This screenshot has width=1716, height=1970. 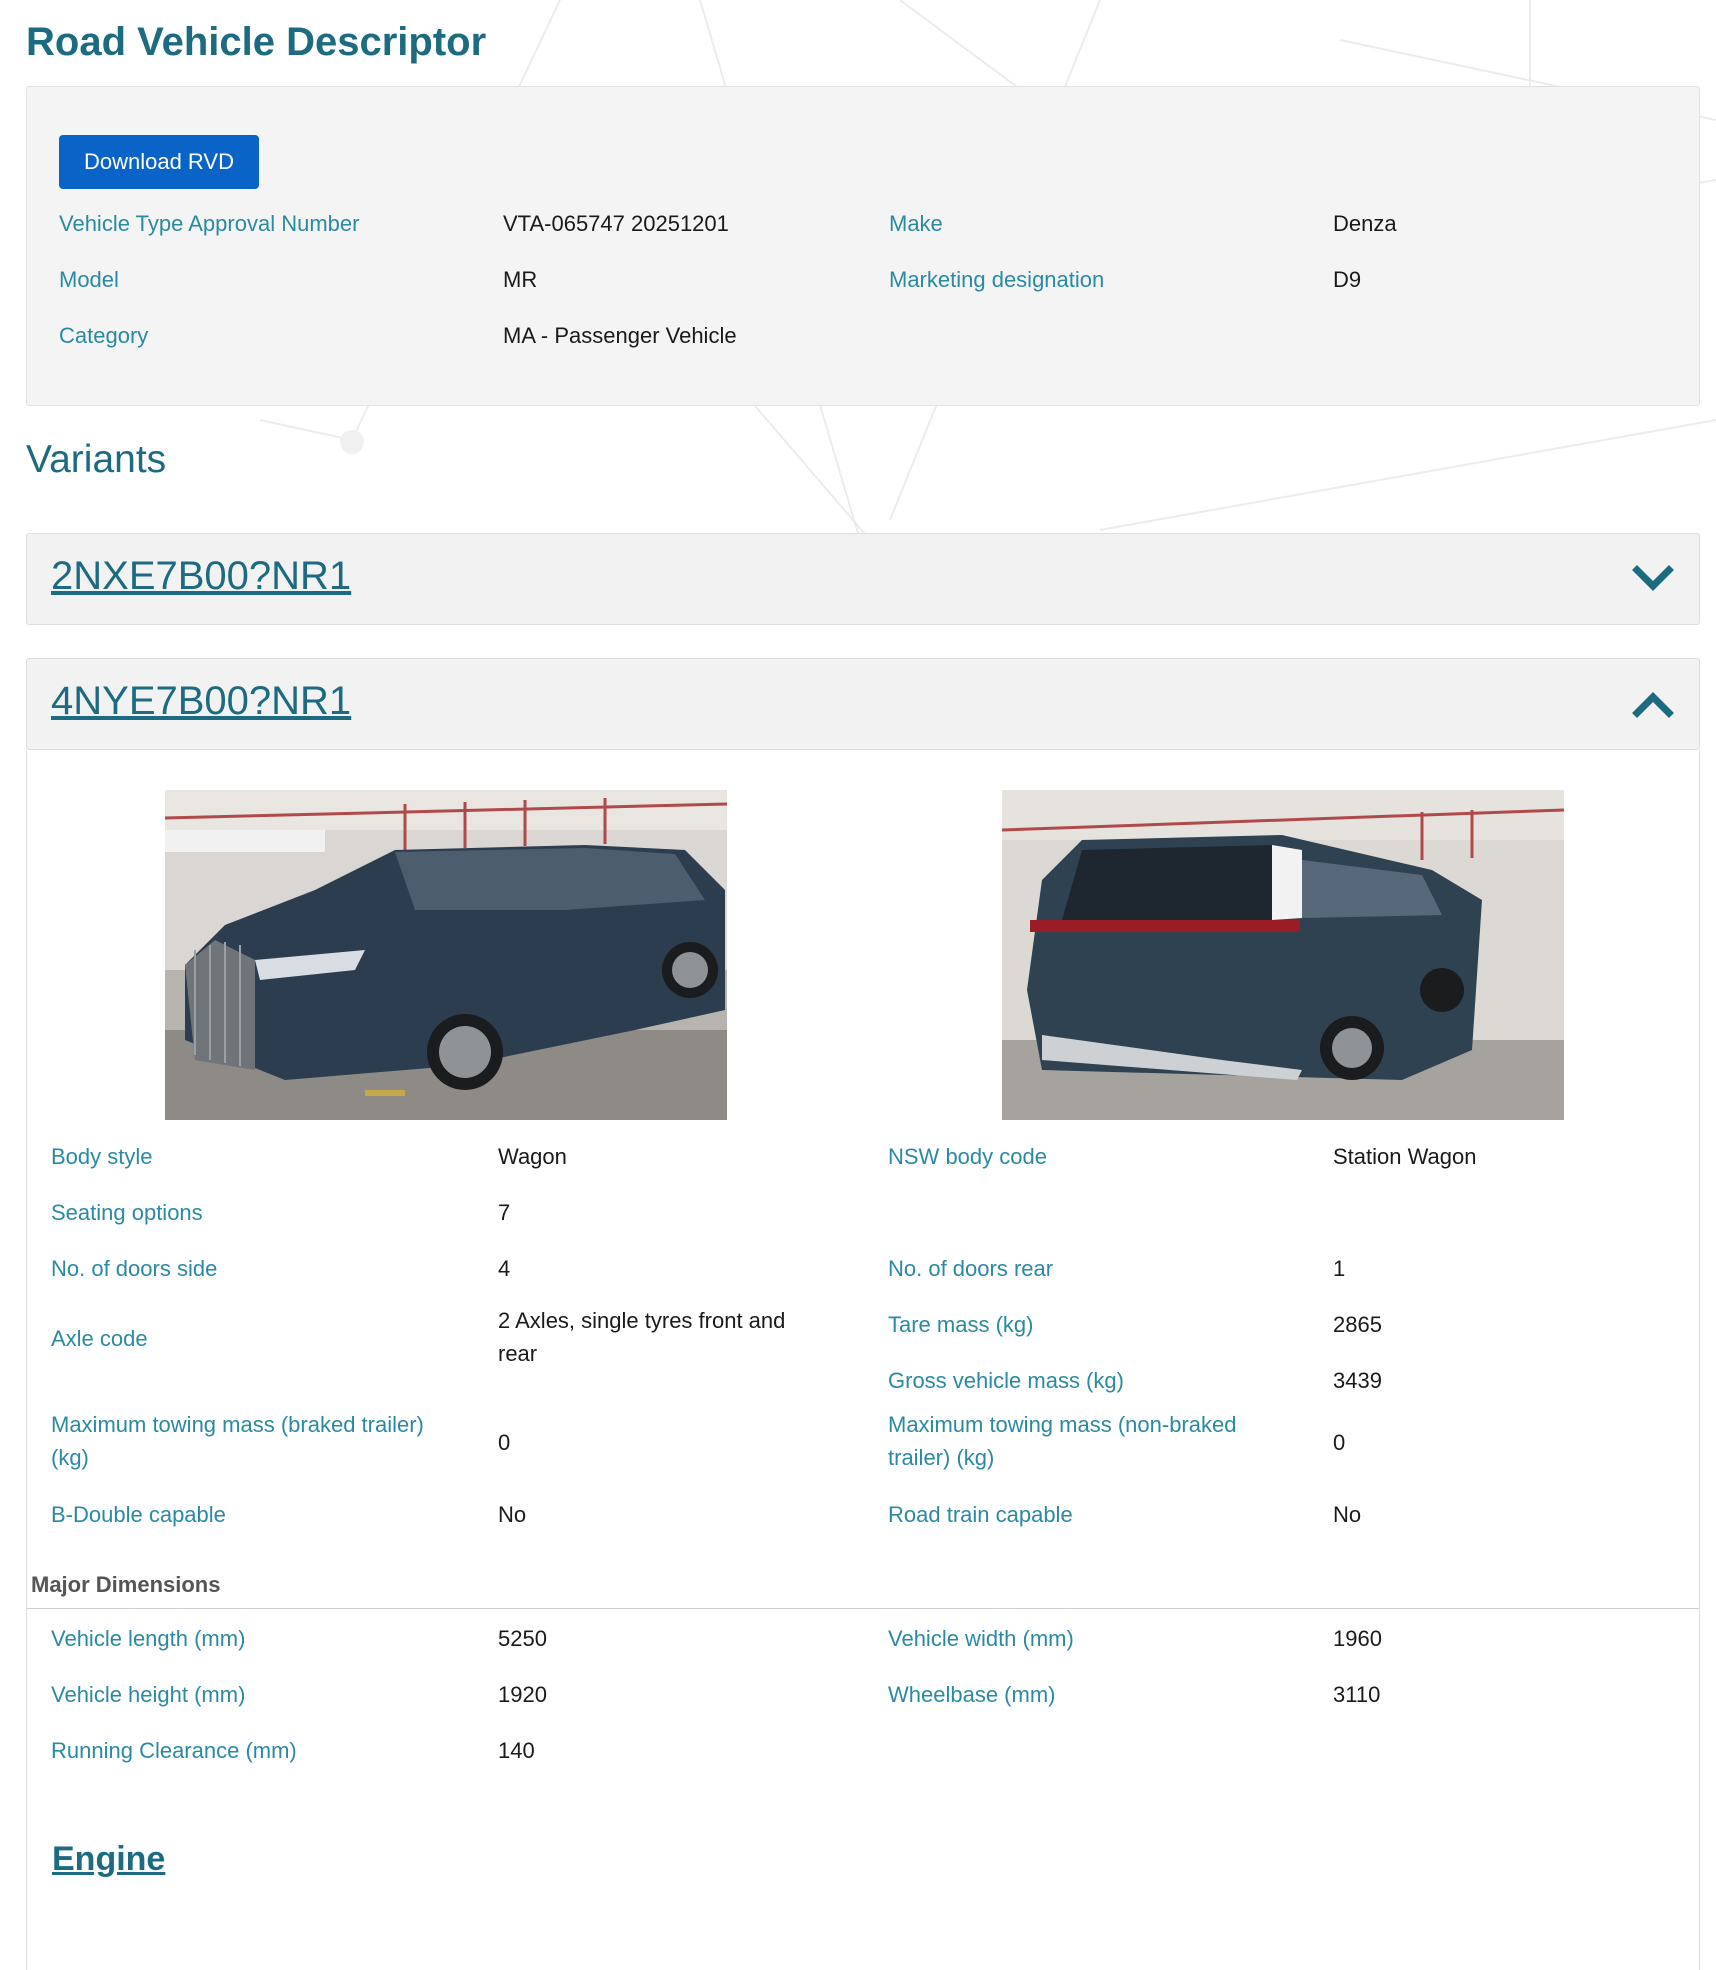 What do you see at coordinates (256, 42) in the screenshot?
I see `page-title: Road Vehicle Descriptor` at bounding box center [256, 42].